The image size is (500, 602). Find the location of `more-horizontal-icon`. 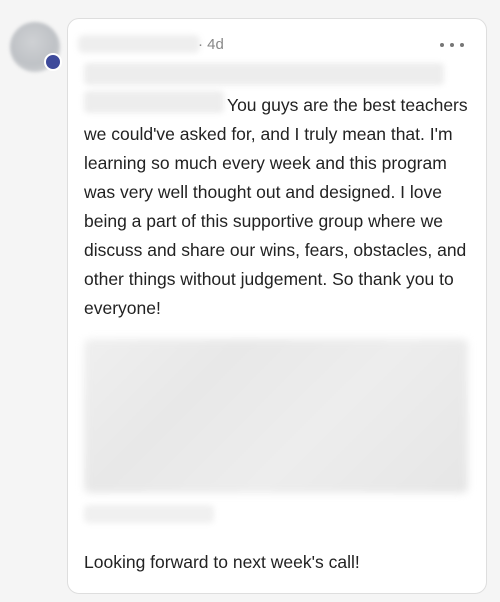

more-horizontal-icon is located at coordinates (452, 45).